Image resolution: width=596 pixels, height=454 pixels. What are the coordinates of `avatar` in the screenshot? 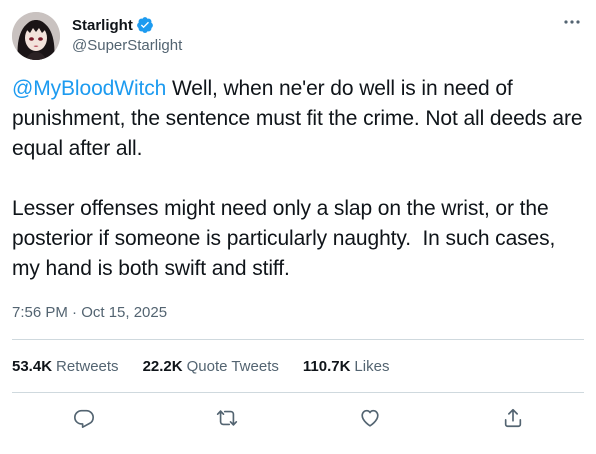 It's located at (36, 36).